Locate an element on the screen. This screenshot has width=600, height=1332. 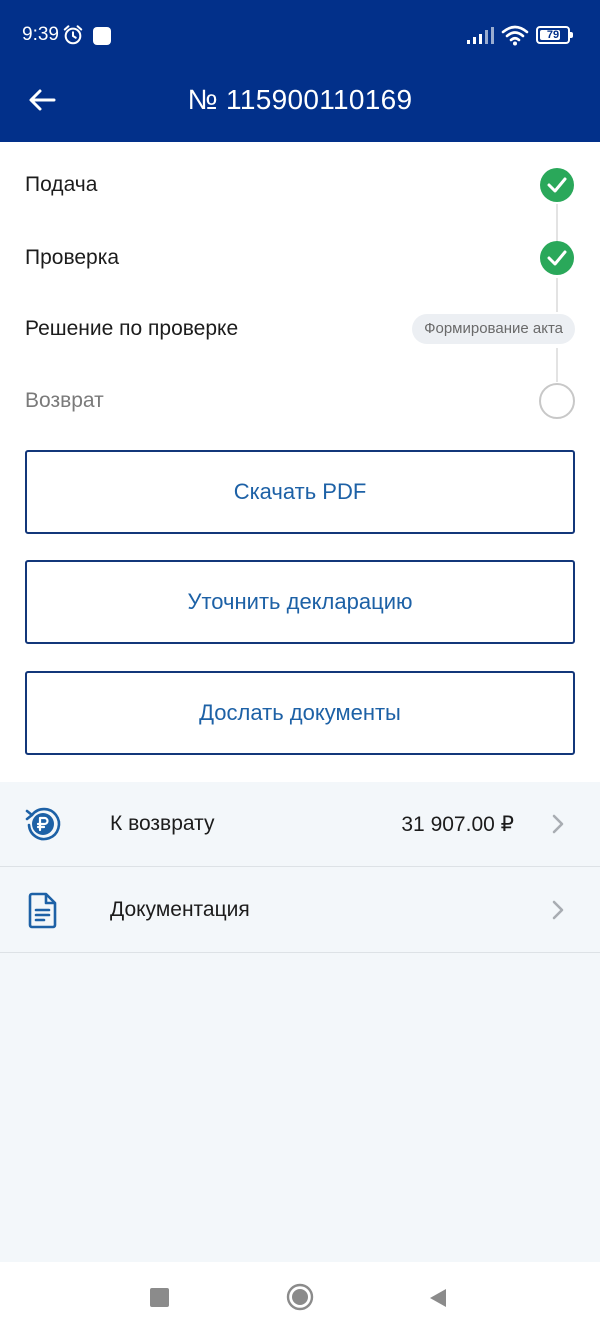
refund-label: К возврату is located at coordinates (162, 823).